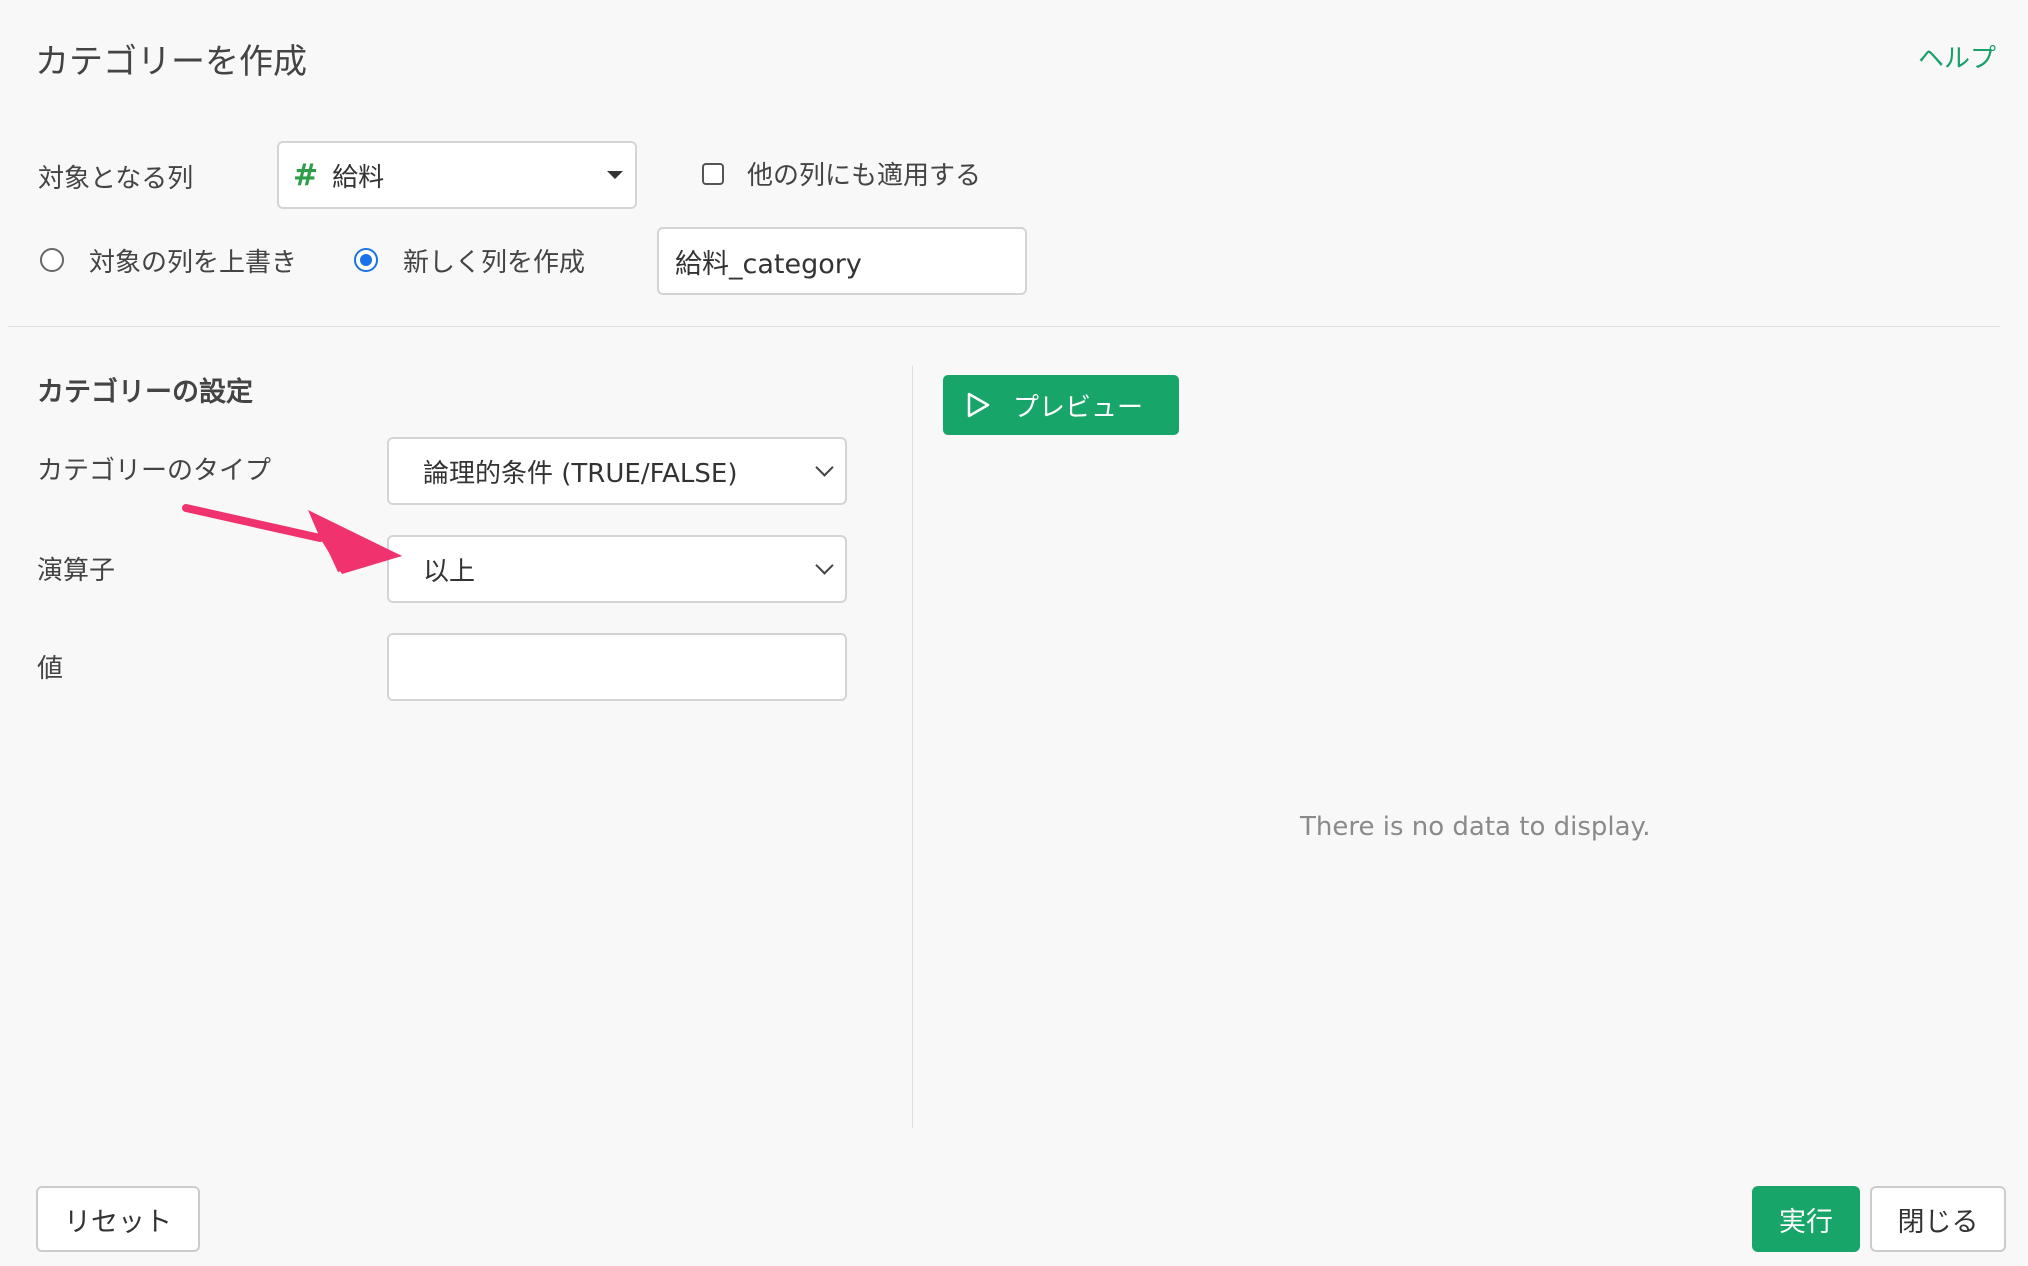 This screenshot has width=2028, height=1266. I want to click on new-column-name-value: 給料_category, so click(768, 264).